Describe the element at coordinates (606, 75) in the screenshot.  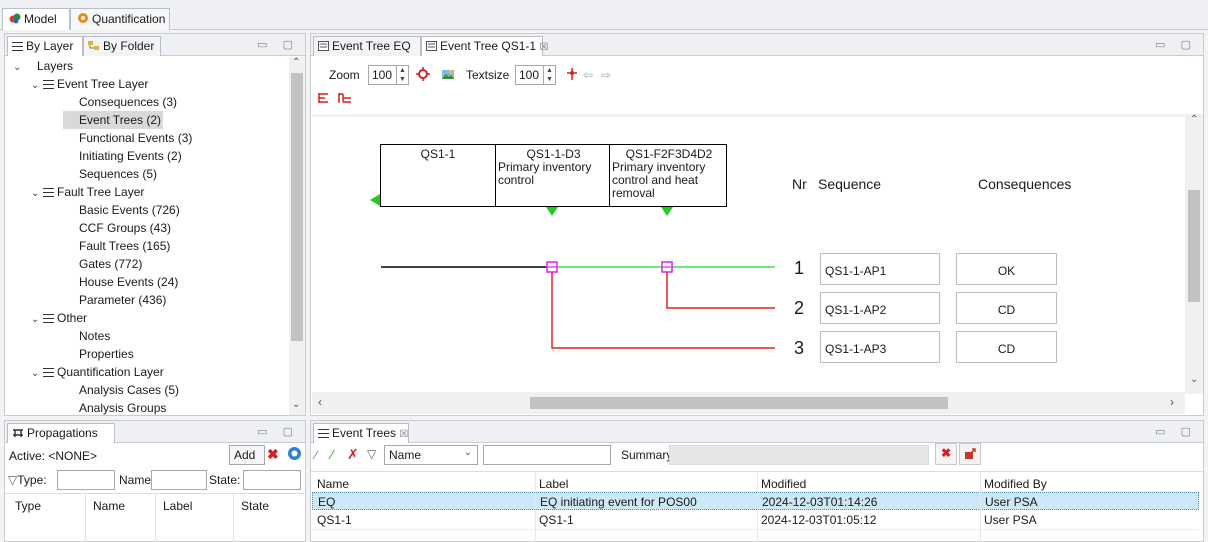
I see `forward-arrow-icon: ⇨` at that location.